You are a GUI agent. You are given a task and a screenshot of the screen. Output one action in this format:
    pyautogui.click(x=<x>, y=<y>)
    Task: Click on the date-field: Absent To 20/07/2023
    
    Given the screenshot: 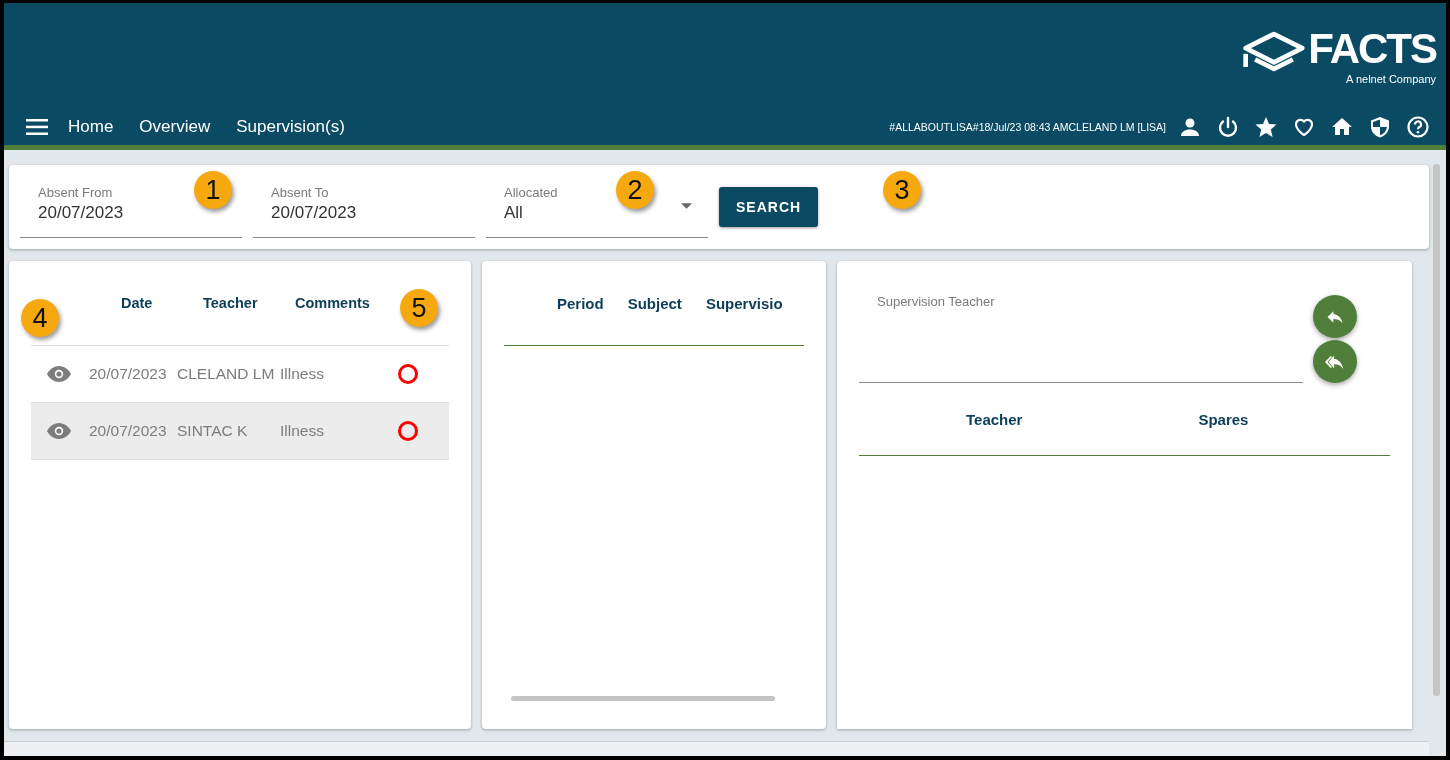 What is the action you would take?
    pyautogui.click(x=364, y=201)
    